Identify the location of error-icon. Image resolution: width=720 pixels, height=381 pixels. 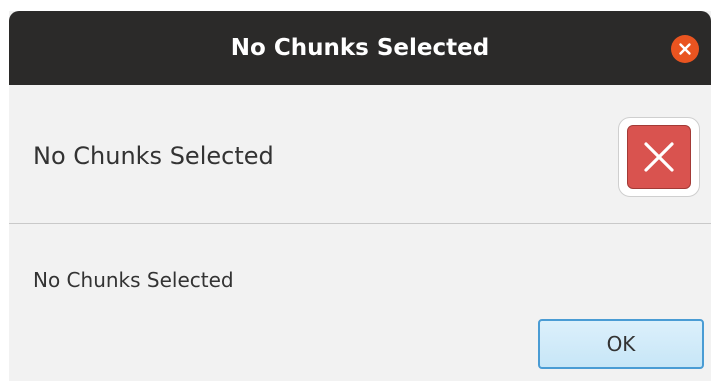
(659, 157).